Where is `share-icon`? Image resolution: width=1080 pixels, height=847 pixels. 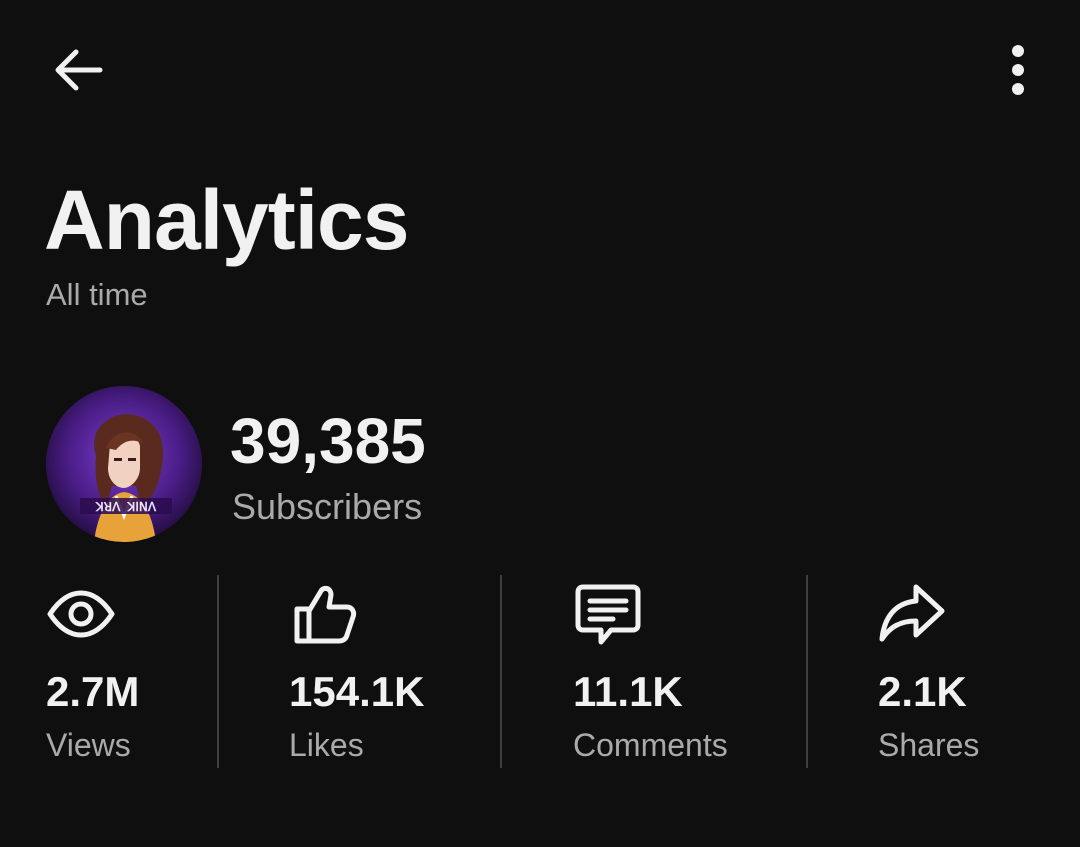
share-icon is located at coordinates (912, 613).